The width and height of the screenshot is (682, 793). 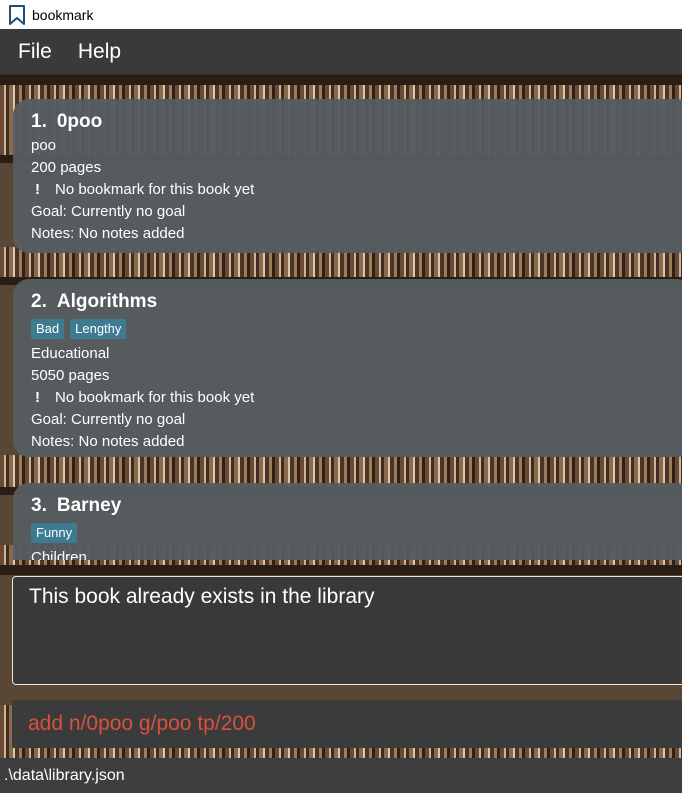 What do you see at coordinates (341, 14) in the screenshot?
I see `title-bar: bookmark` at bounding box center [341, 14].